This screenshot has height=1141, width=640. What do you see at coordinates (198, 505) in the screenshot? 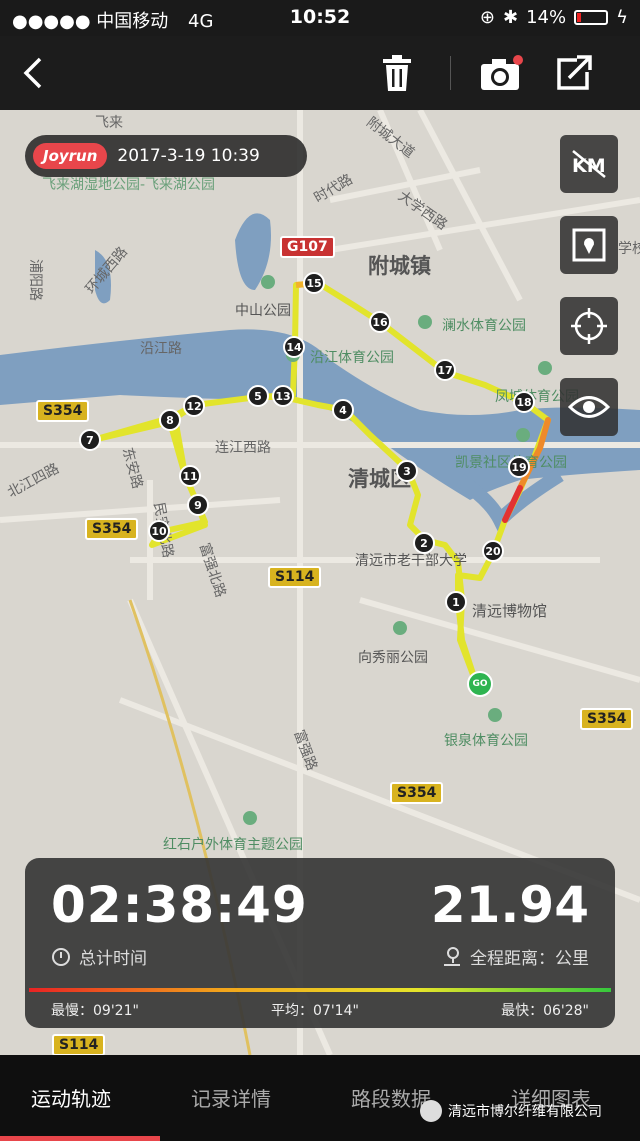
I see `km-marker-9: 9` at bounding box center [198, 505].